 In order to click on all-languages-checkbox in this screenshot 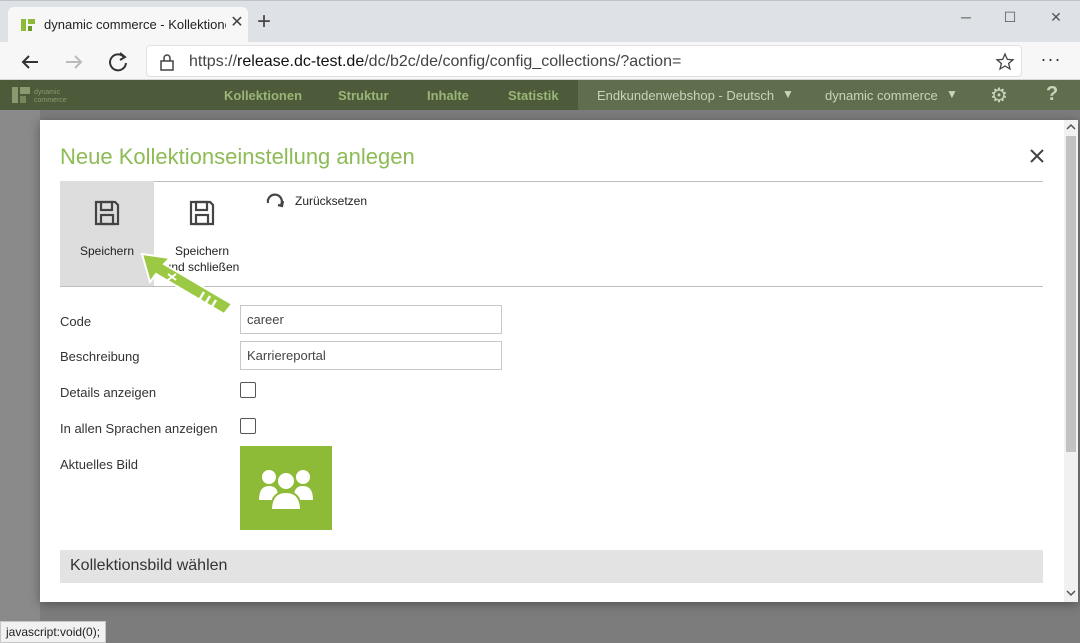, I will do `click(248, 426)`.